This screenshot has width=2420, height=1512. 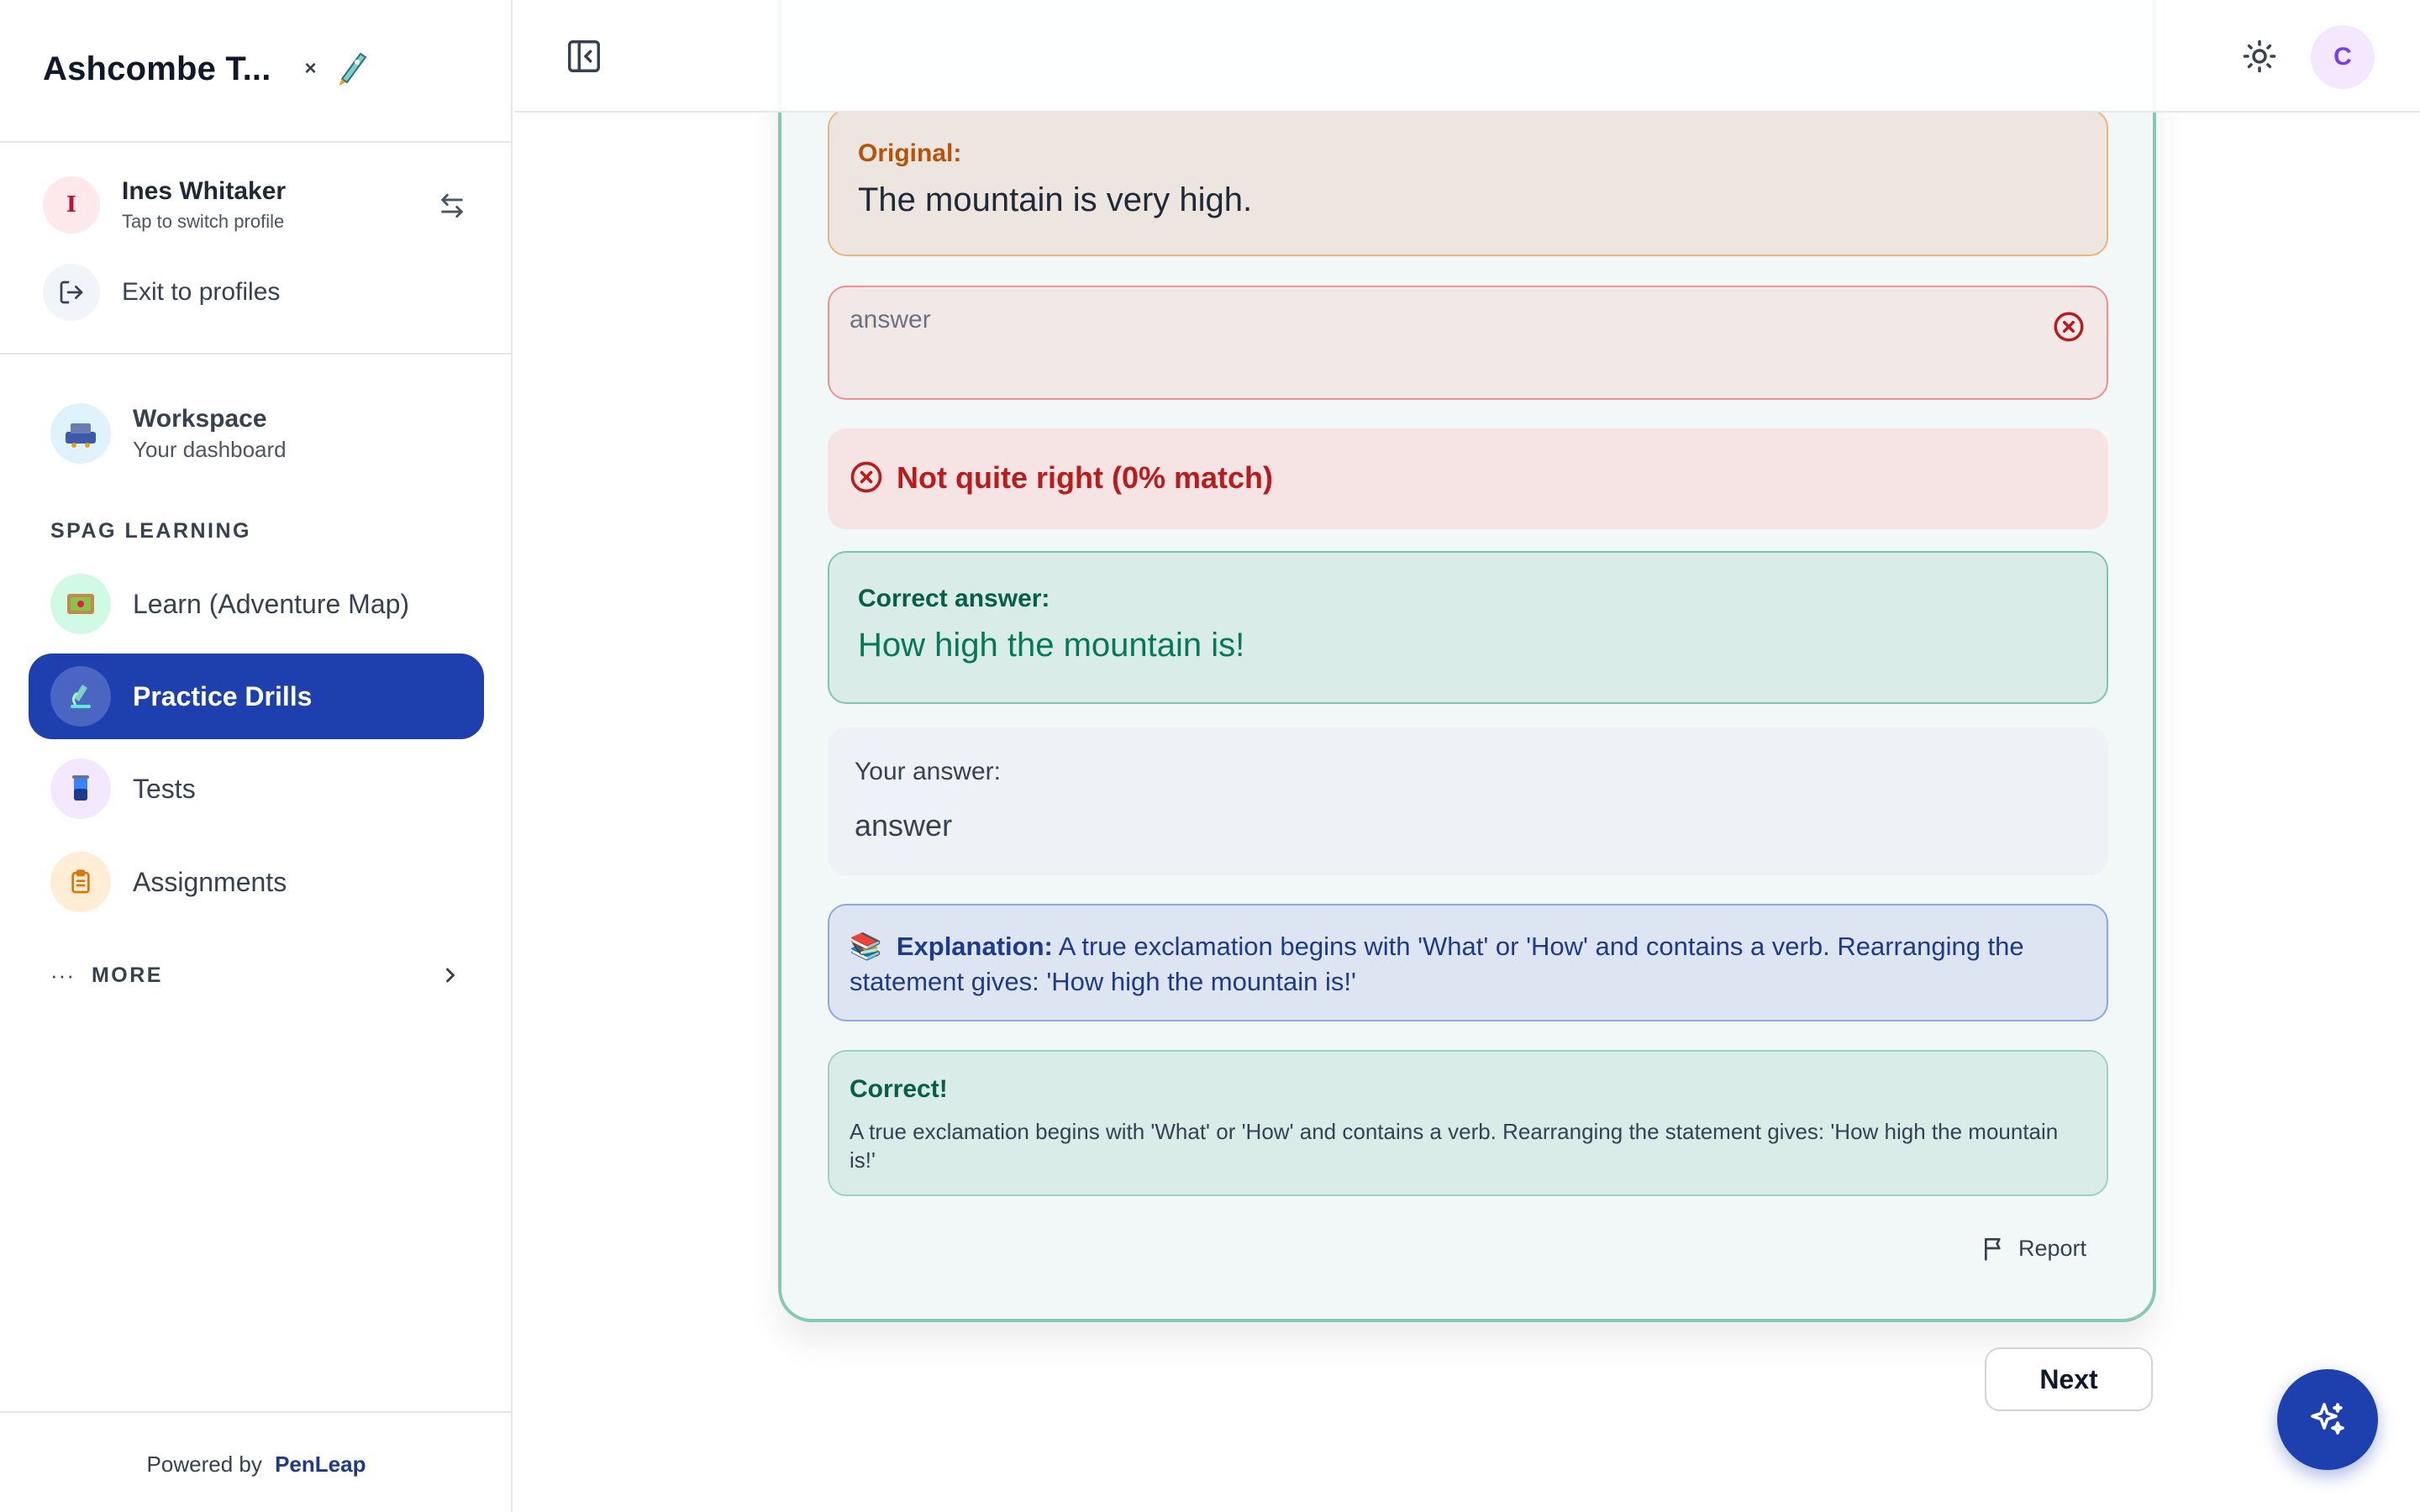 What do you see at coordinates (899, 1089) in the screenshot?
I see `feedback-title: Correct!` at bounding box center [899, 1089].